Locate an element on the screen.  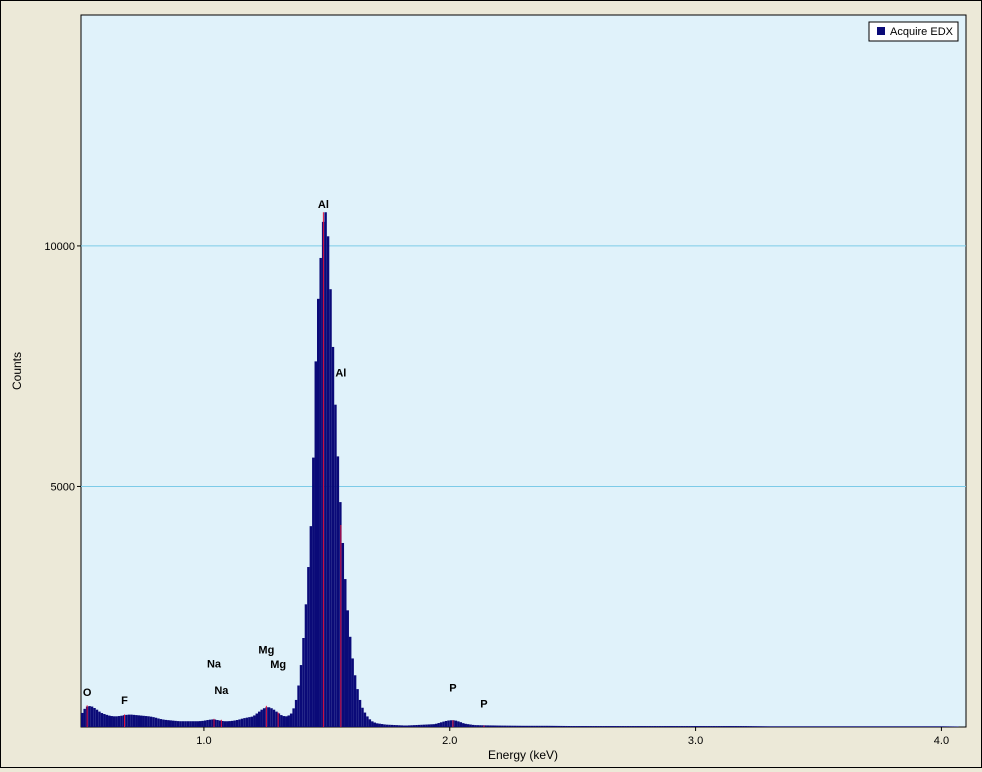
legend-swatch is located at coordinates (881, 31).